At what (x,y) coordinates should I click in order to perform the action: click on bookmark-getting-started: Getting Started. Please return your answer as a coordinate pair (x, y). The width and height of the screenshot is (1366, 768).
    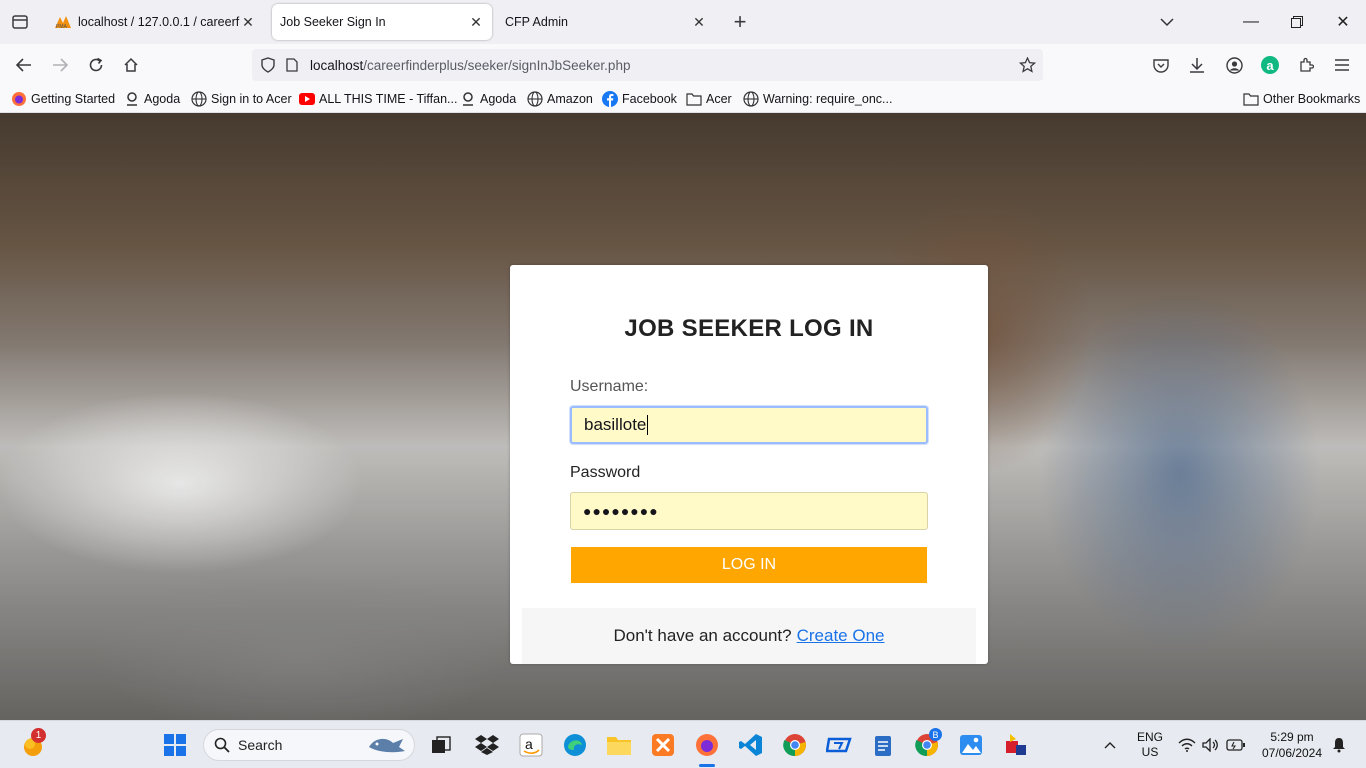
    Looking at the image, I should click on (63, 99).